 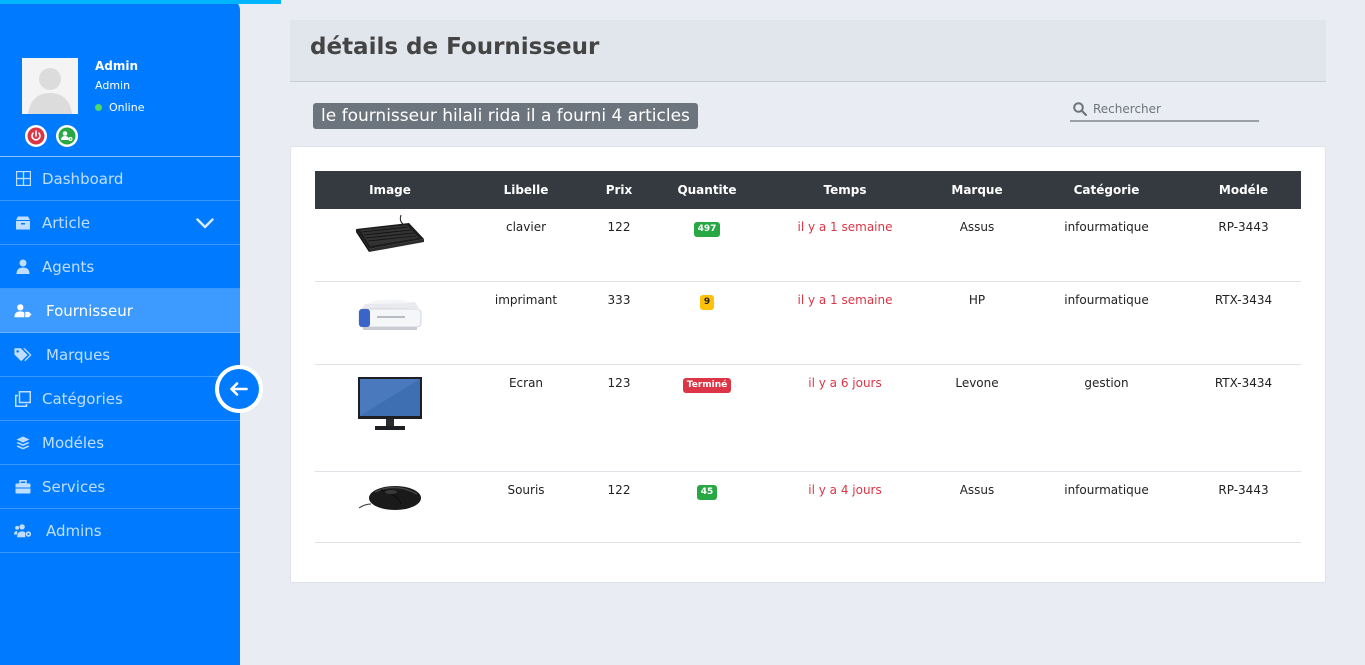 I want to click on temps-cell: il y a 6 jours, so click(x=845, y=418).